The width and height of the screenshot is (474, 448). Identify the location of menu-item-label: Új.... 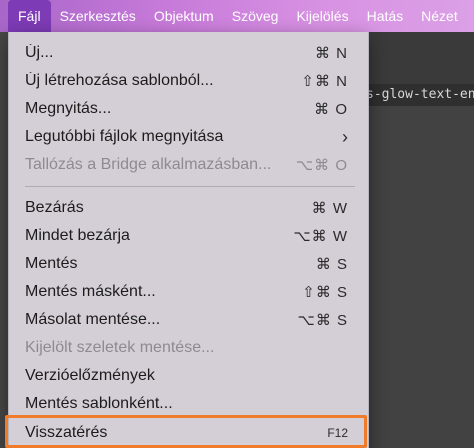
(39, 52).